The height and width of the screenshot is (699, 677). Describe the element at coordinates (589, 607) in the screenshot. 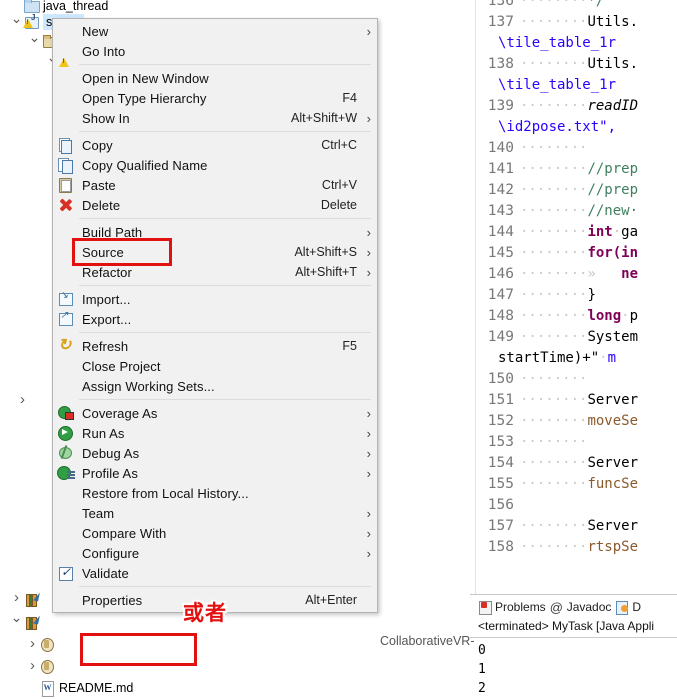

I see `console-tab-label: Javadoc` at that location.